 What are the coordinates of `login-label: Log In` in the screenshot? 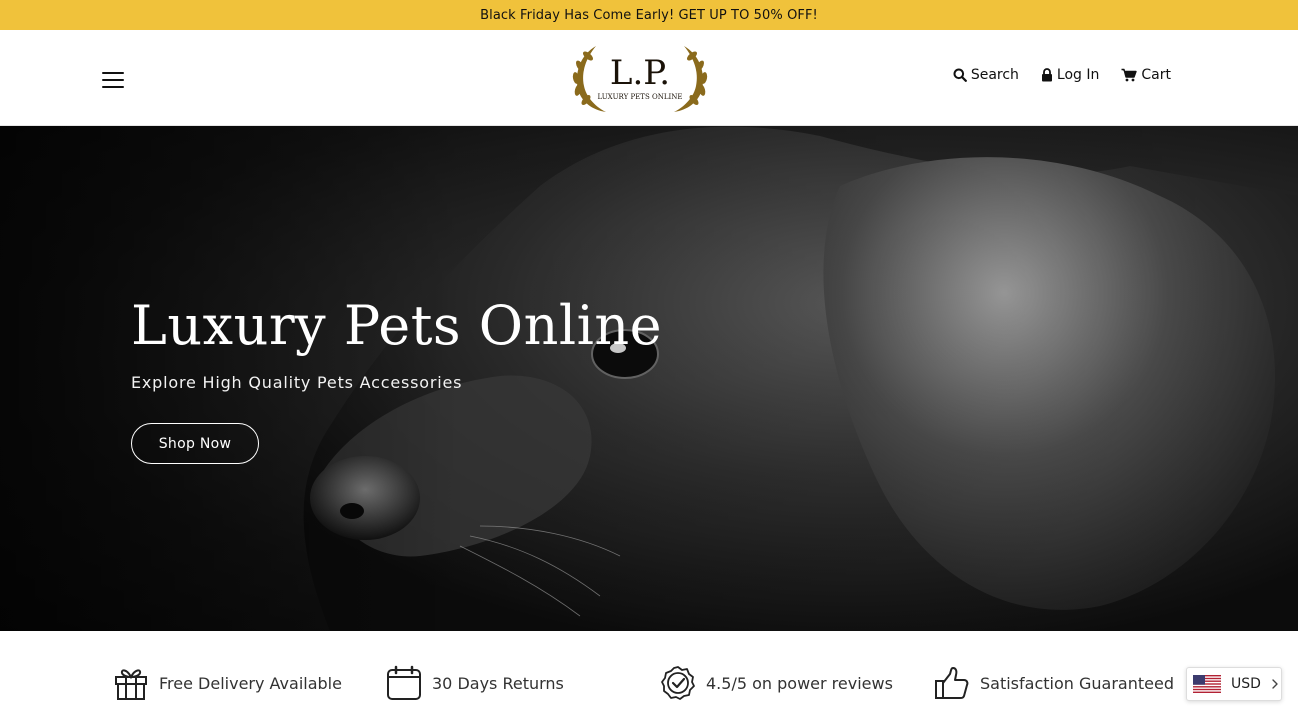 It's located at (1078, 75).